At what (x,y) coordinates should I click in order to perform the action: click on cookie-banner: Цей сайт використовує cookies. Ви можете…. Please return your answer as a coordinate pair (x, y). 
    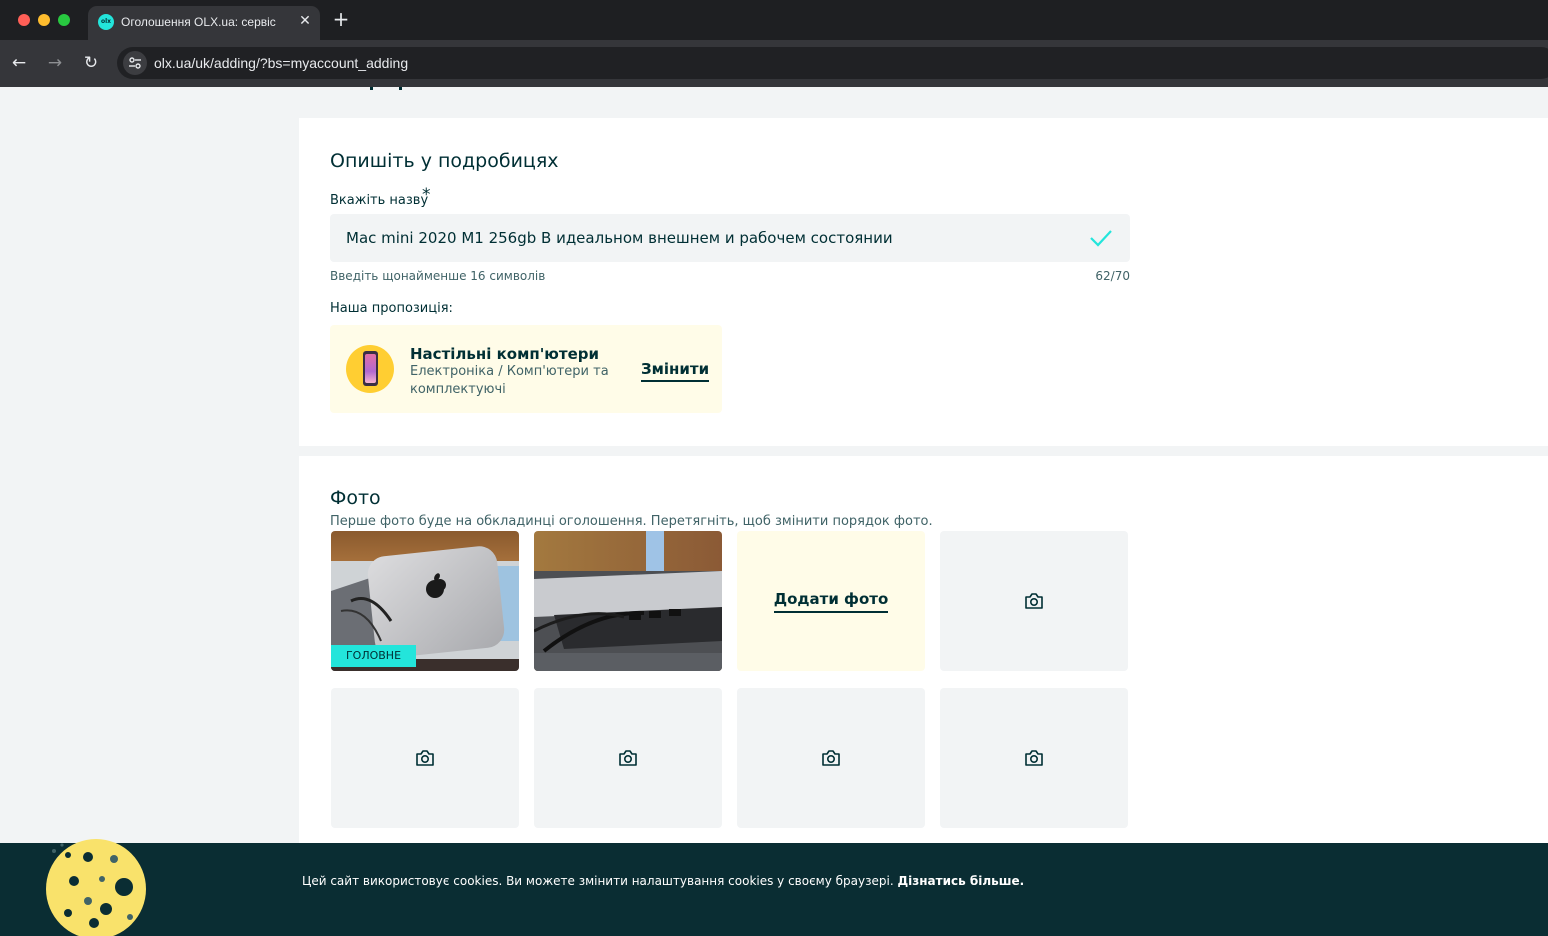
    Looking at the image, I should click on (774, 887).